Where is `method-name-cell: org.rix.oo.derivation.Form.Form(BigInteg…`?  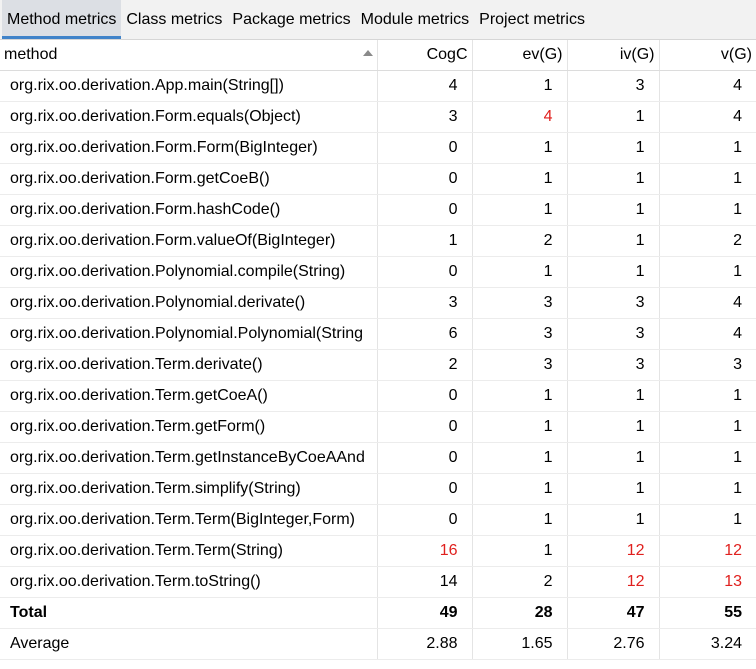
method-name-cell: org.rix.oo.derivation.Form.Form(BigInteg… is located at coordinates (189, 148).